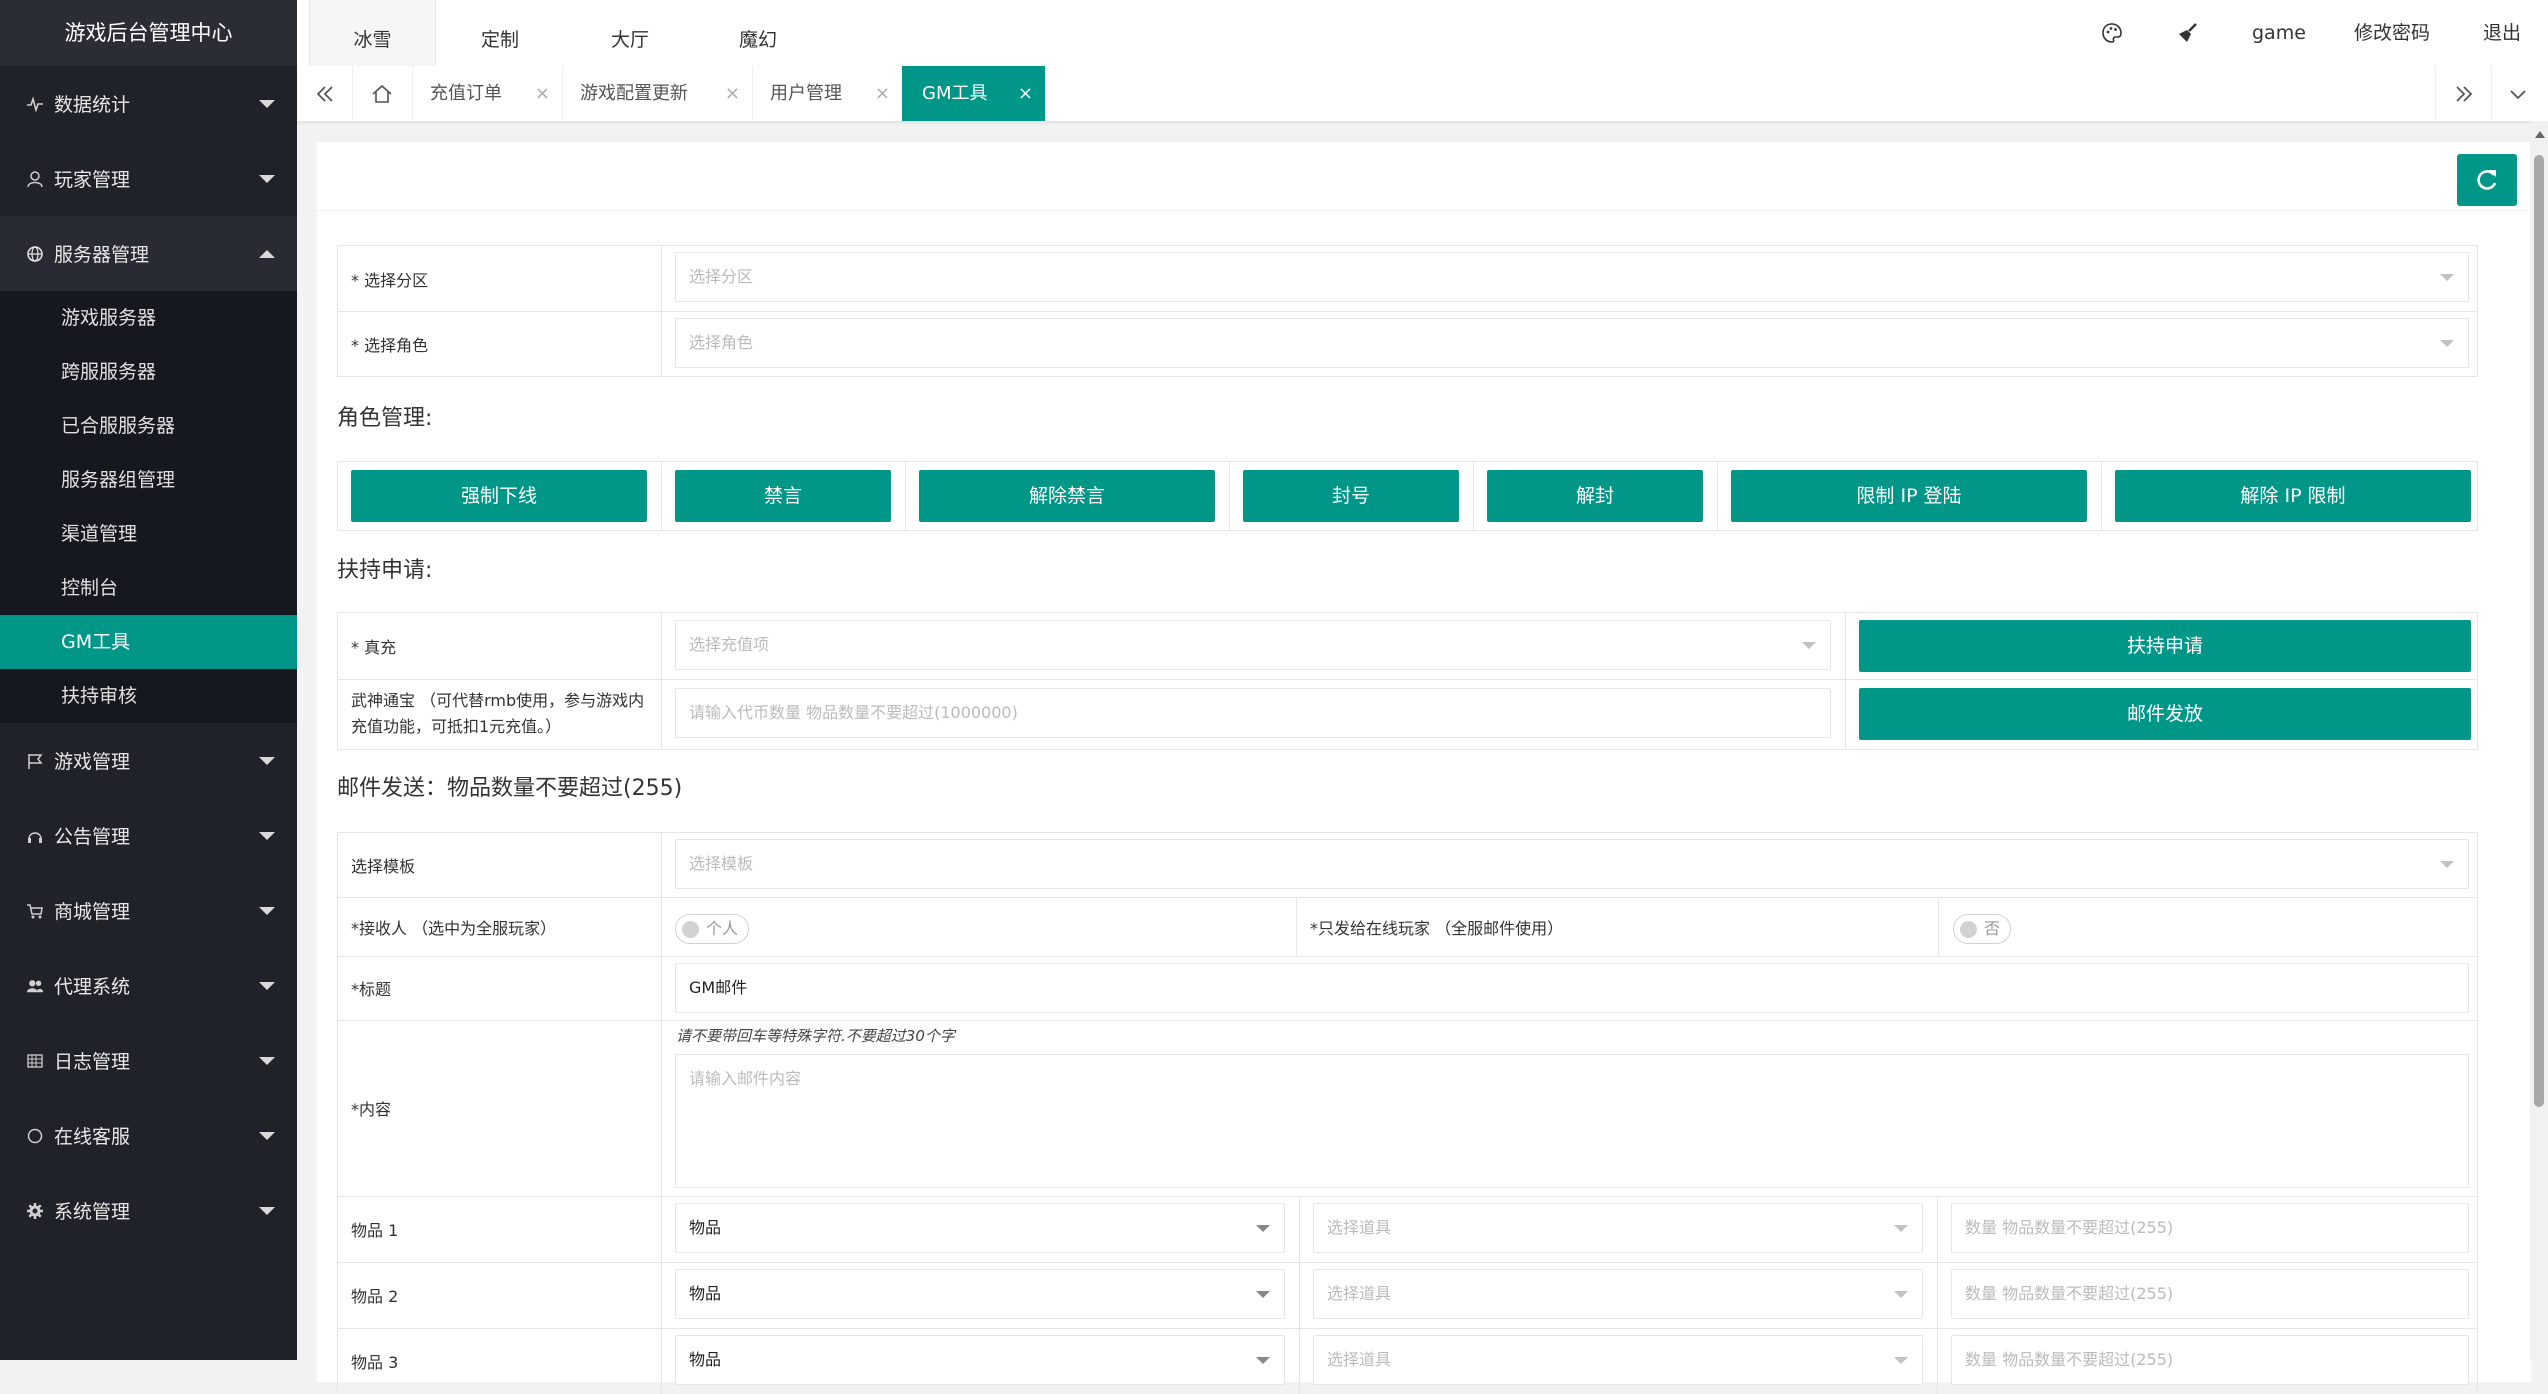  Describe the element at coordinates (35, 179) in the screenshot. I see `user-icon` at that location.